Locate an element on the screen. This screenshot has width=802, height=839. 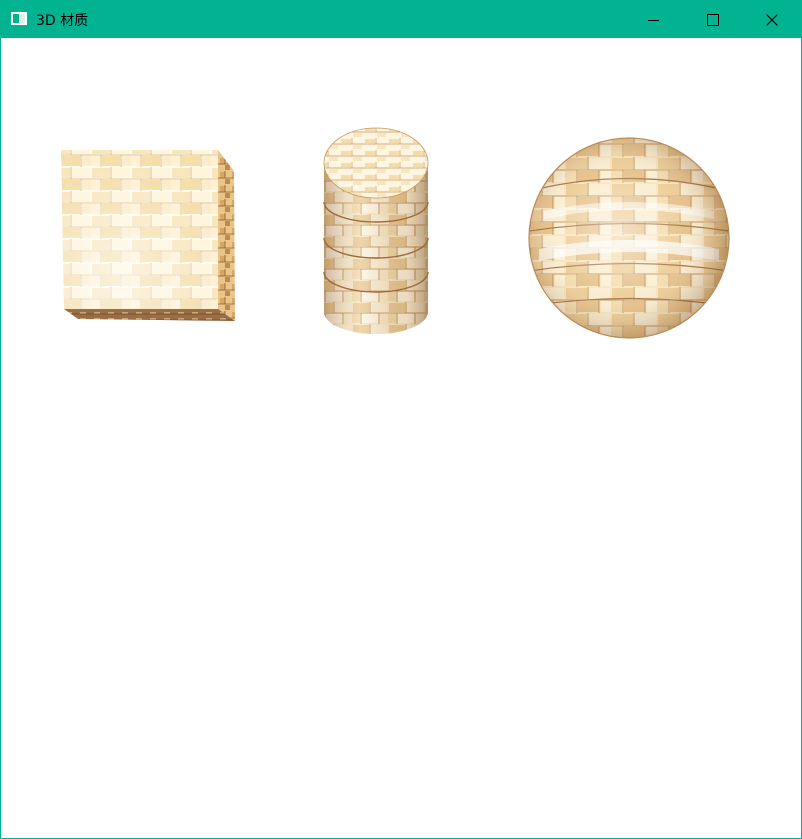
minimize-icon is located at coordinates (653, 20).